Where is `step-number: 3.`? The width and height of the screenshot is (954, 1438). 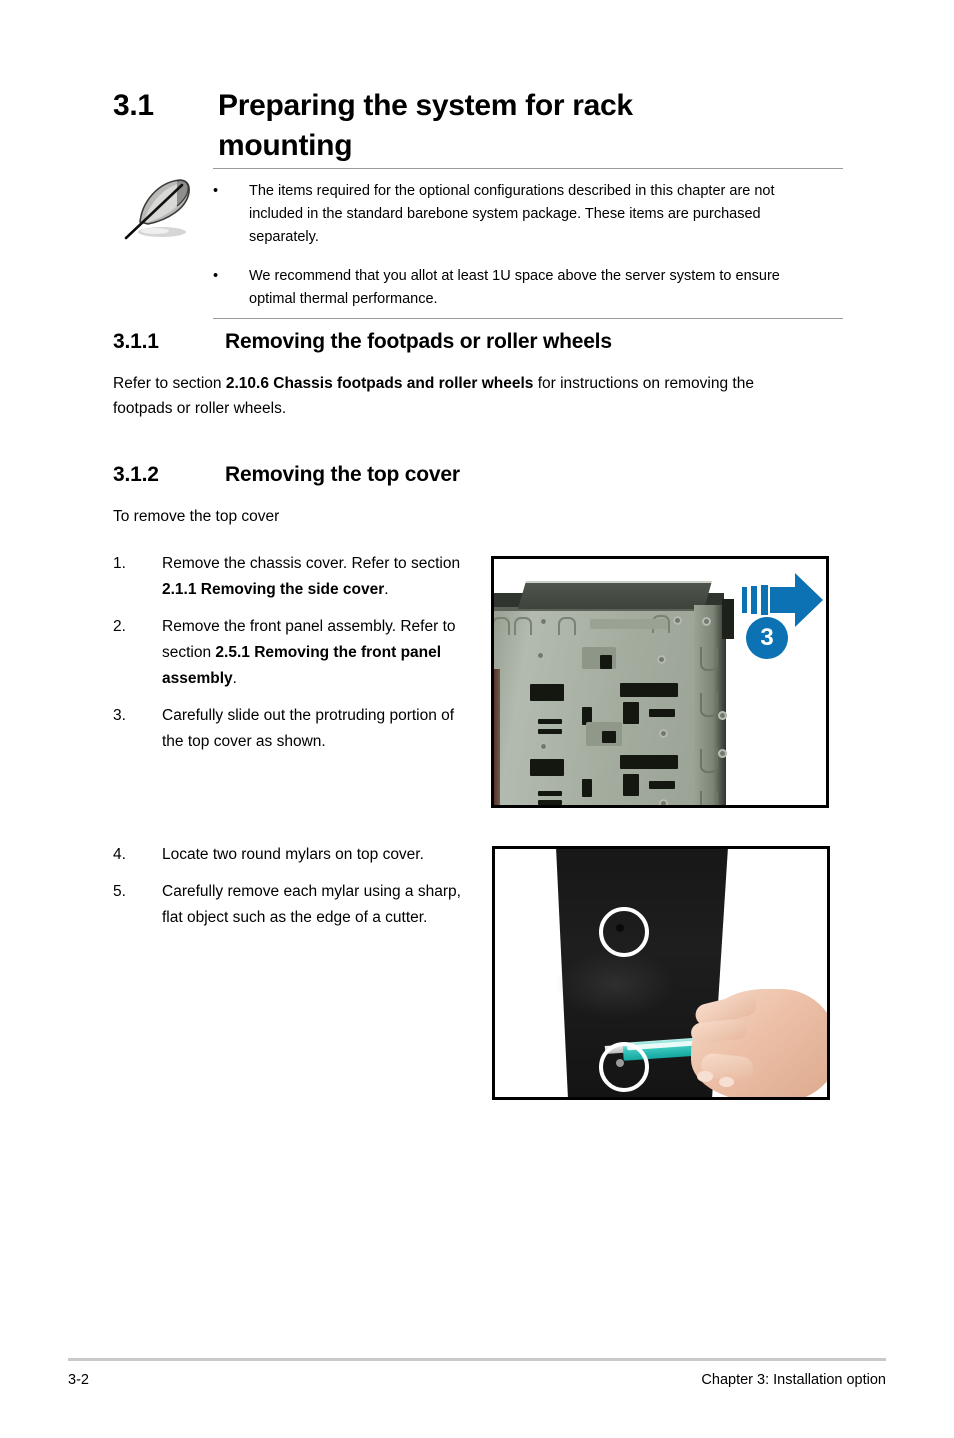
step-number: 3. is located at coordinates (119, 715).